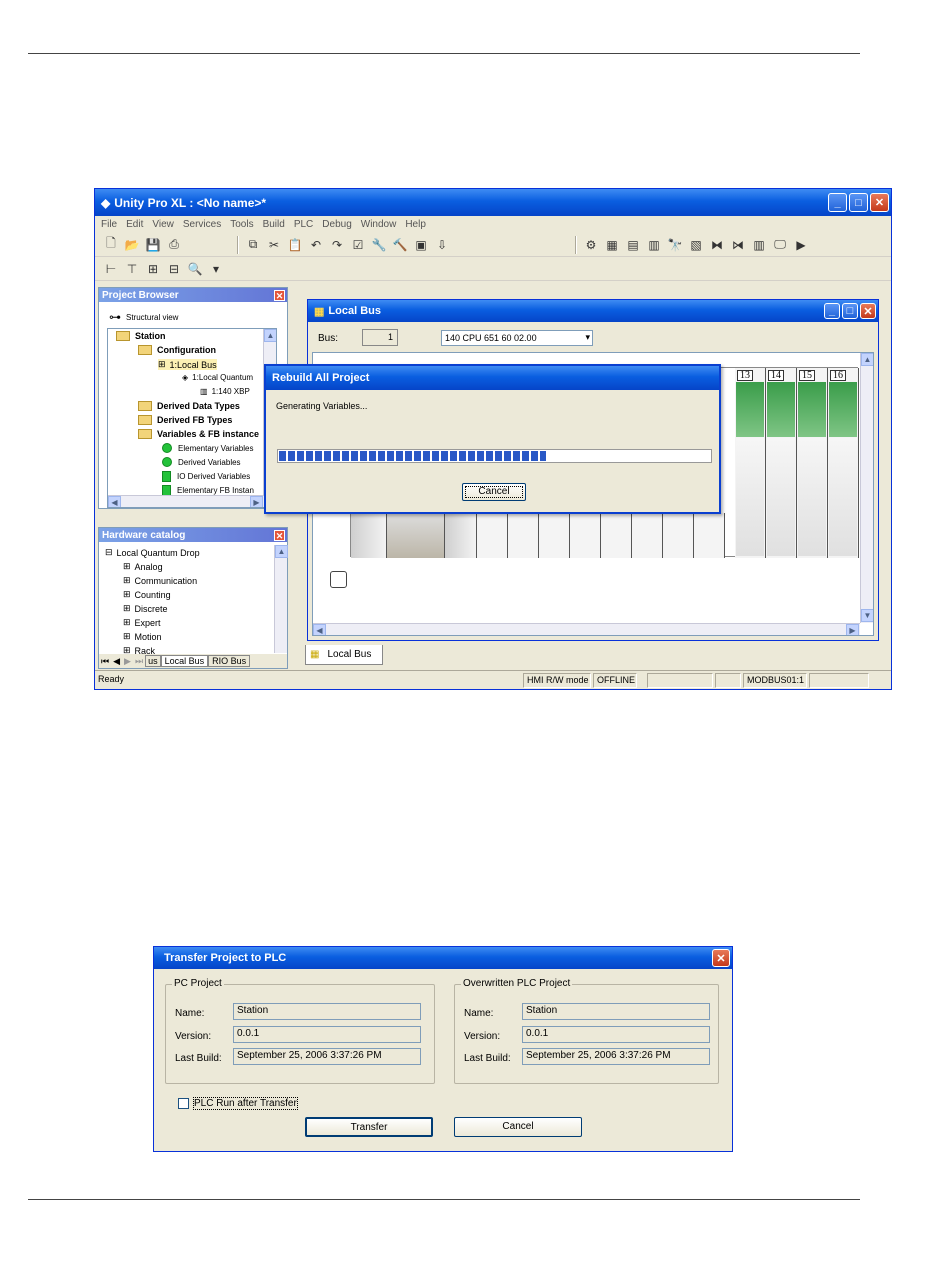 The height and width of the screenshot is (1267, 950). What do you see at coordinates (143, 566) in the screenshot?
I see `catalog-analog: ⊞ Analog` at bounding box center [143, 566].